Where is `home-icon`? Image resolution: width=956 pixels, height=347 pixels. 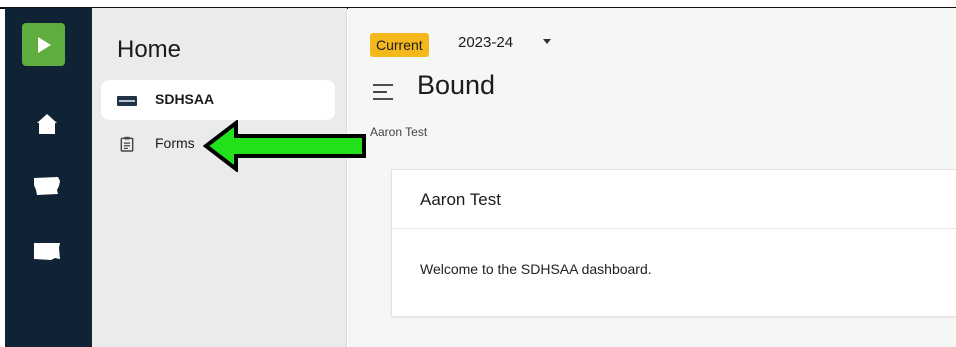 home-icon is located at coordinates (47, 124).